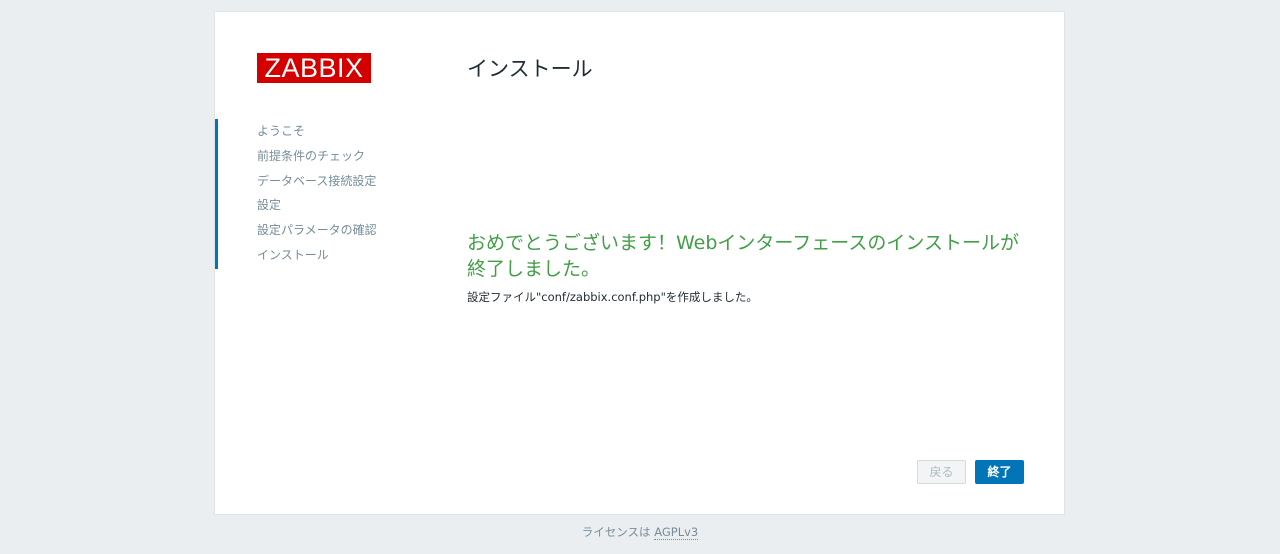  I want to click on step-welcome: ようこそ, so click(281, 131).